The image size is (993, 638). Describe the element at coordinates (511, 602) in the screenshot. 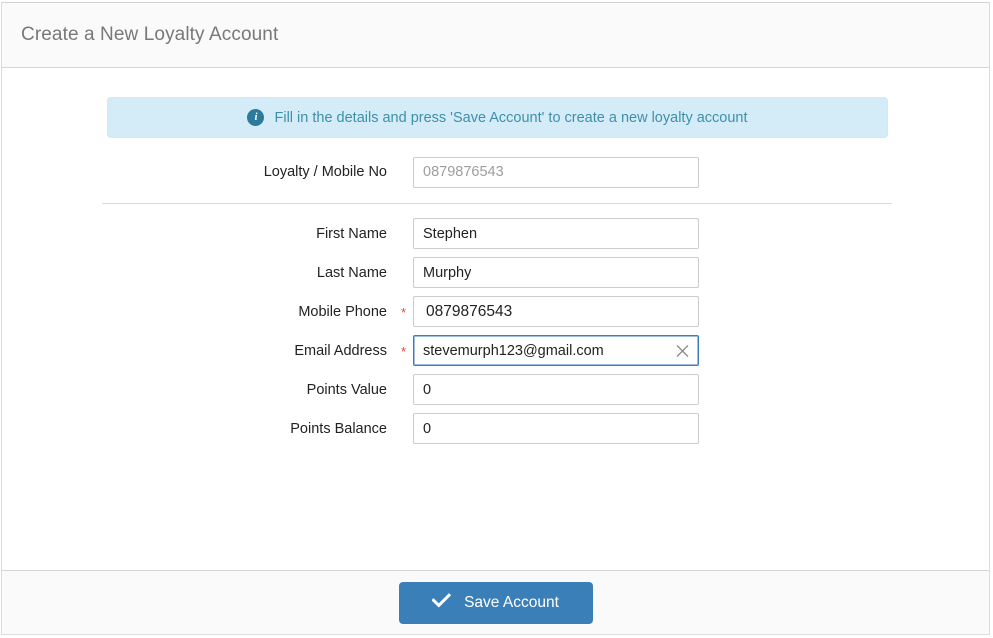

I see `save-account-label: Save Account` at that location.